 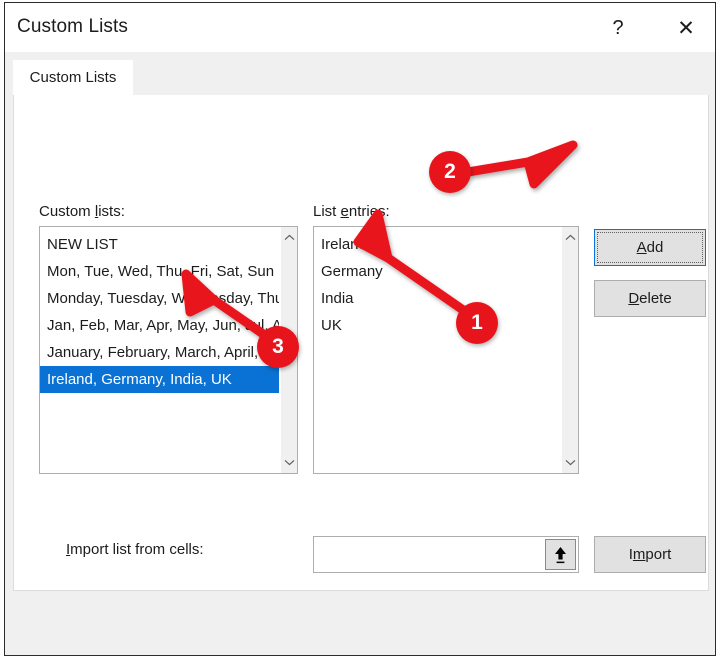 I want to click on custom-list-item: Mon, Tue, Wed, Thu, Fri, Sat, Sun, so click(x=159, y=271).